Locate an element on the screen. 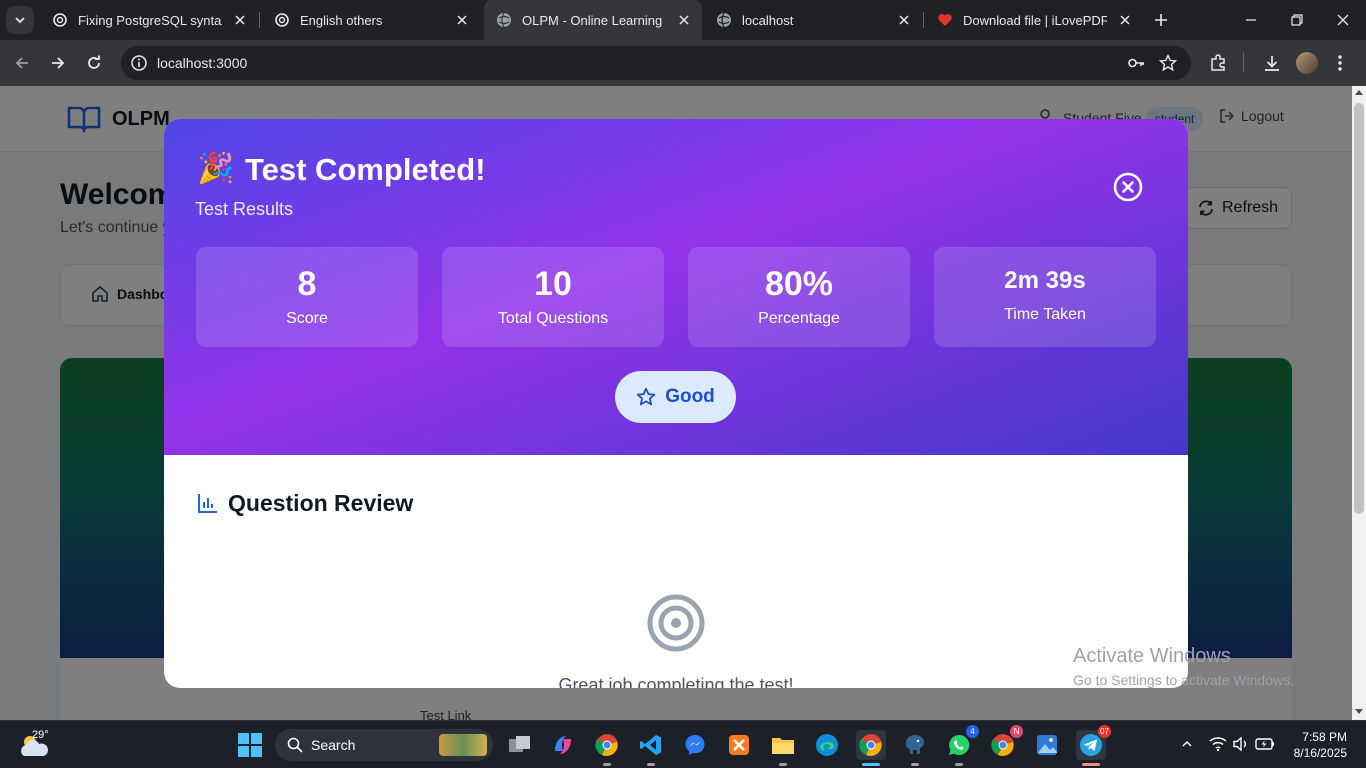 This screenshot has width=1366, height=768. vscode-icon is located at coordinates (650, 745).